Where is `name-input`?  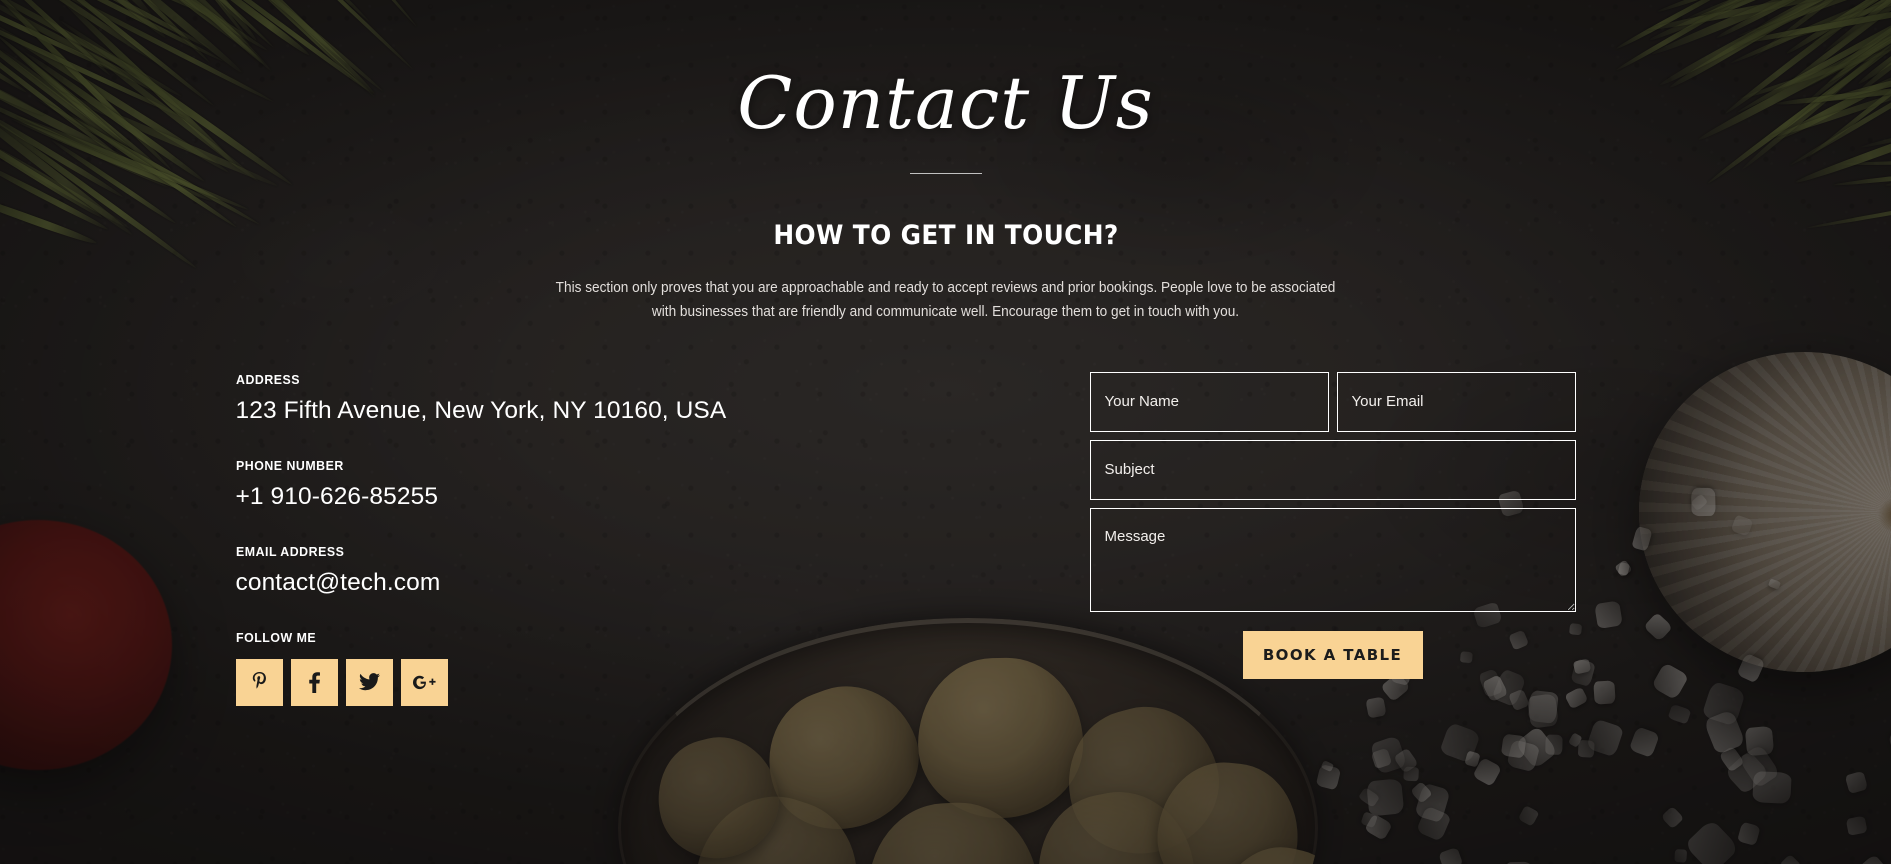 name-input is located at coordinates (1209, 401).